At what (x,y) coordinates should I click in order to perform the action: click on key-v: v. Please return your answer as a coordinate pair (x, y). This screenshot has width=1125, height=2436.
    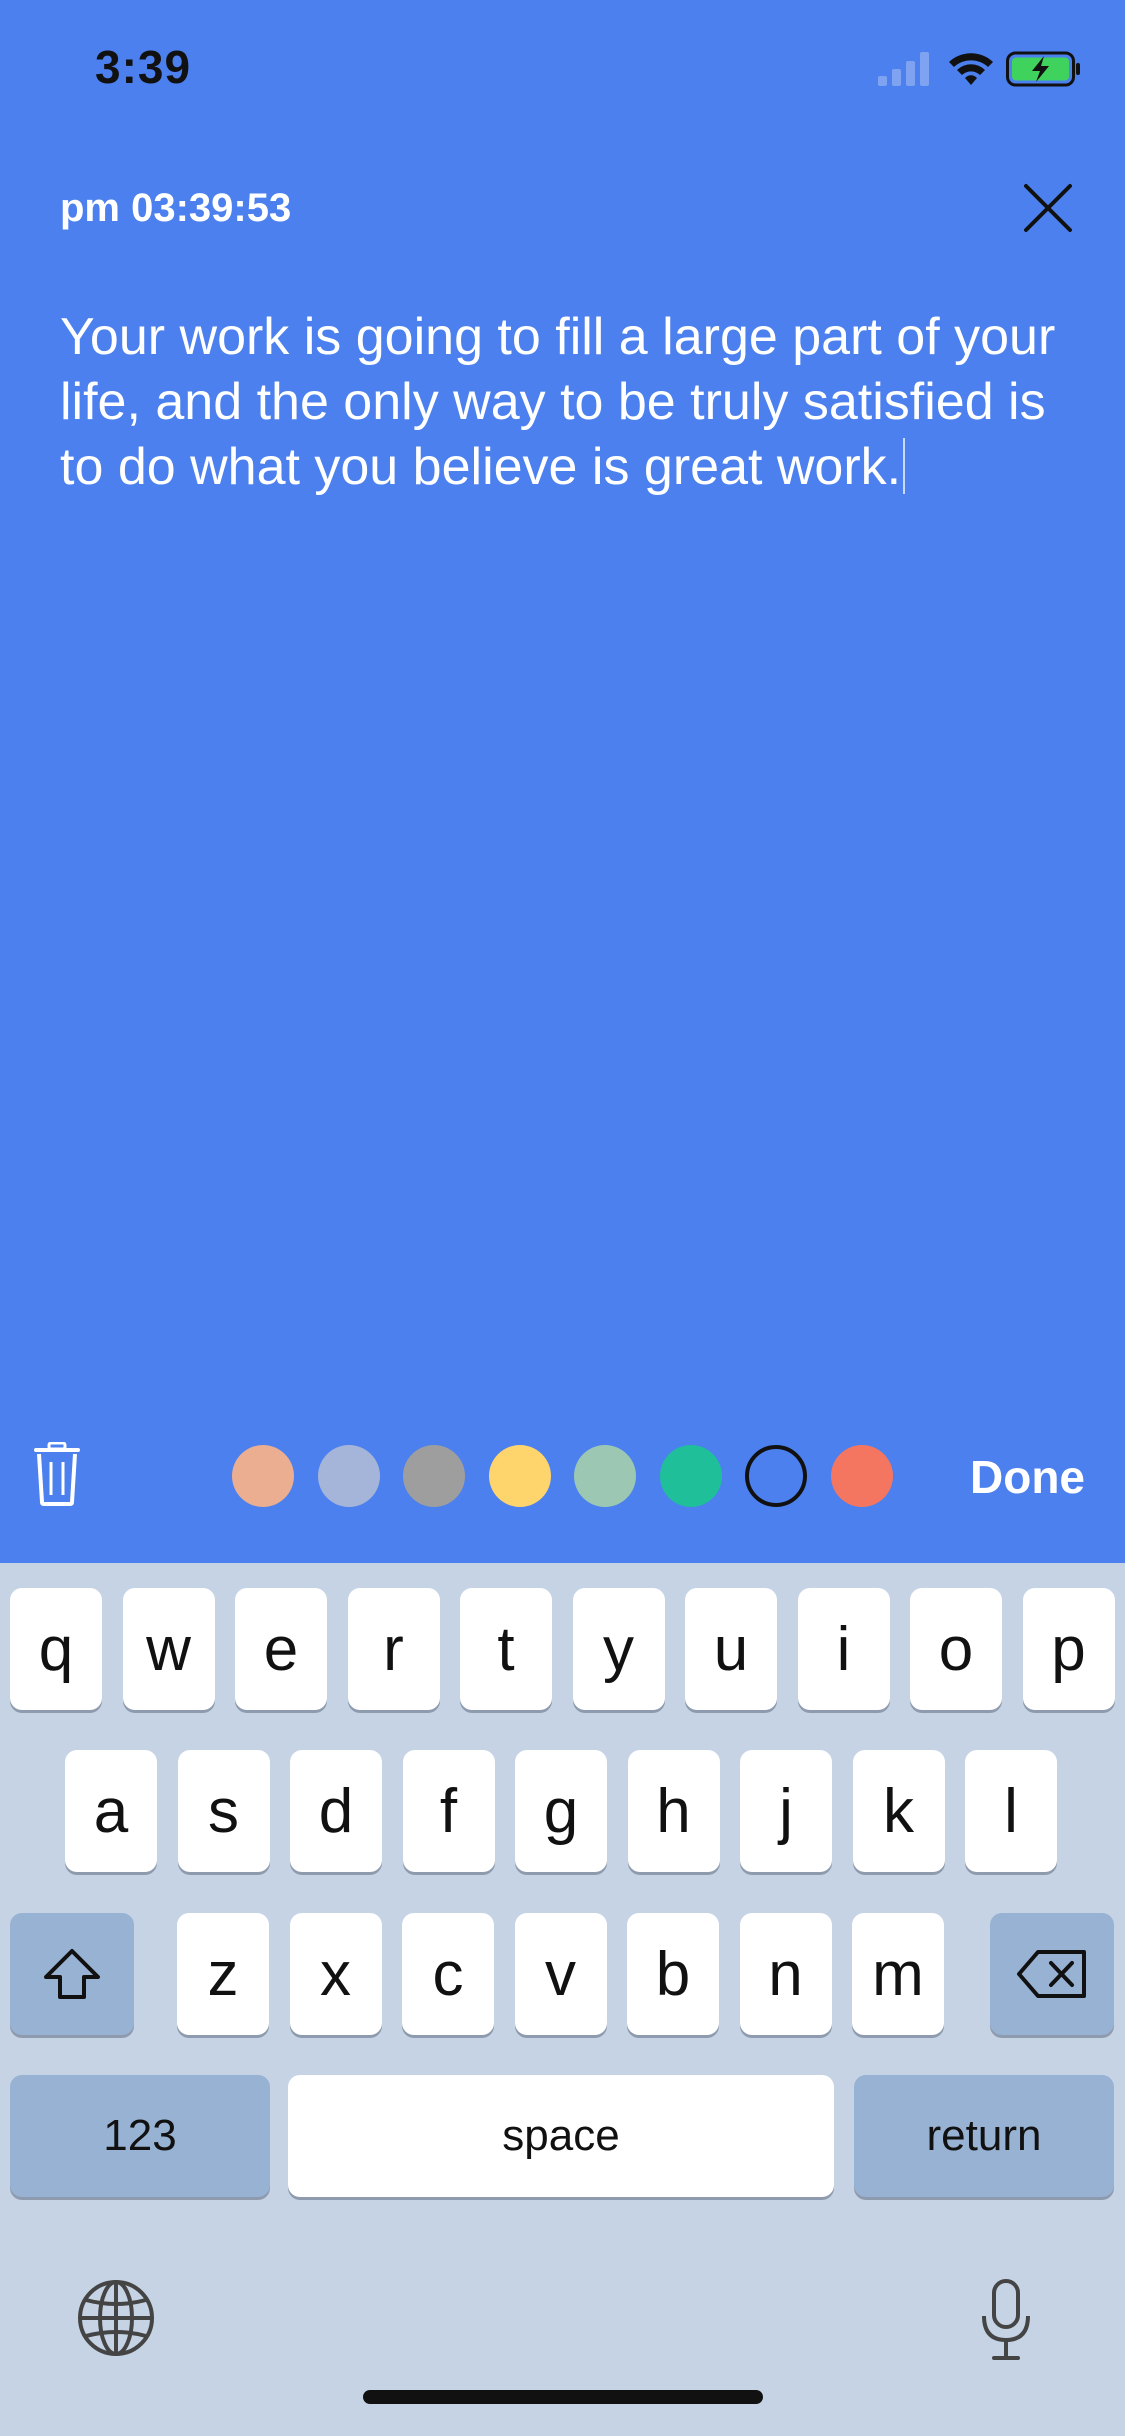
    Looking at the image, I should click on (560, 1974).